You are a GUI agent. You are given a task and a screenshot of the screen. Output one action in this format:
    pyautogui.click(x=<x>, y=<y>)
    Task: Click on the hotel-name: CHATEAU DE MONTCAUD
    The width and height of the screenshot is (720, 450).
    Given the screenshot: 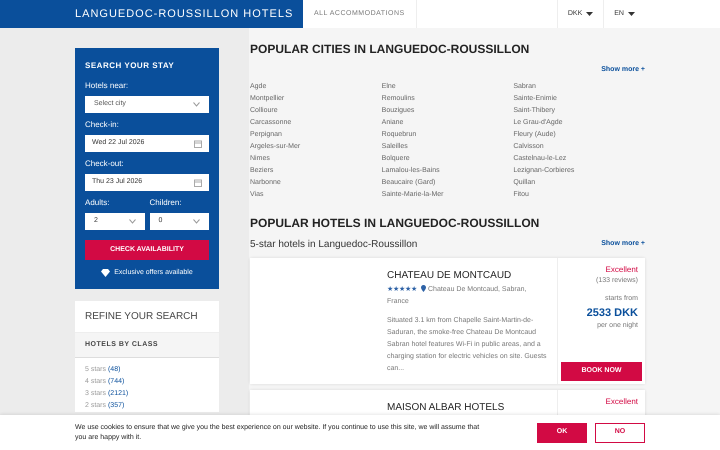 What is the action you would take?
    pyautogui.click(x=467, y=275)
    